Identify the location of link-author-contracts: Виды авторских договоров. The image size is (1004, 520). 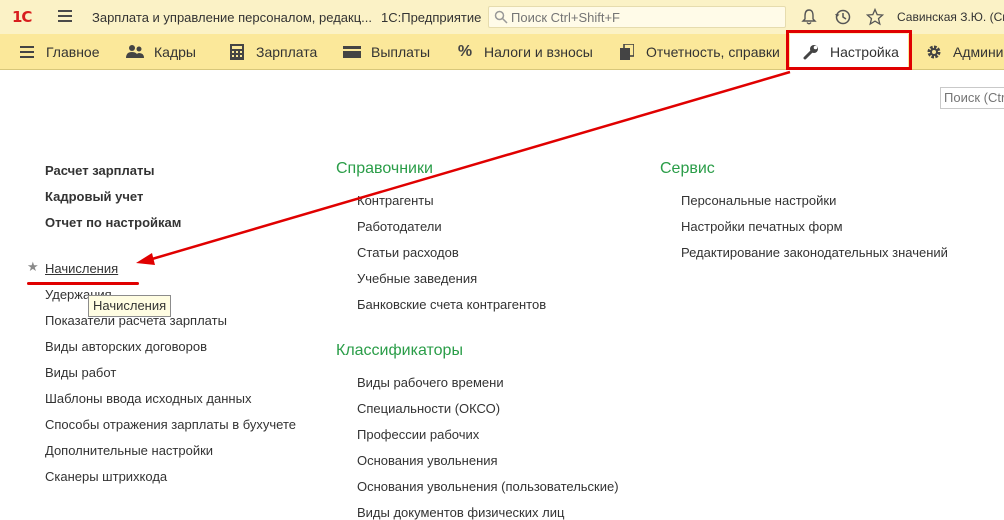
(126, 346).